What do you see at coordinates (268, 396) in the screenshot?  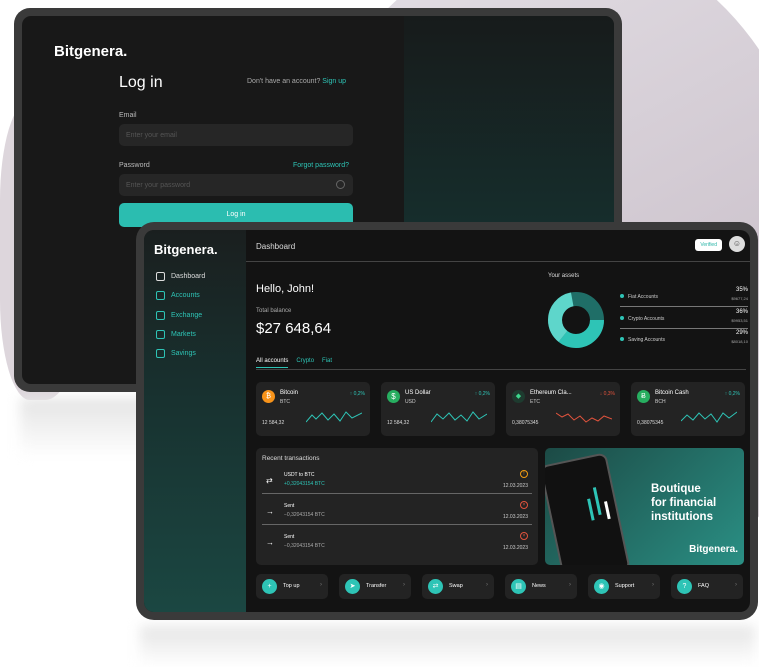 I see `bitcoin-icon: ₿` at bounding box center [268, 396].